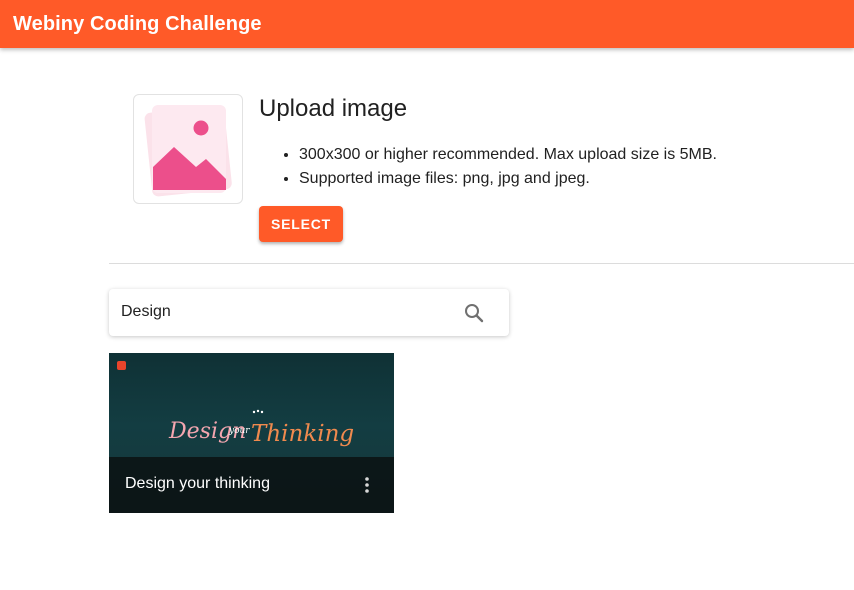  What do you see at coordinates (239, 431) in the screenshot?
I see `art-text-your: your` at bounding box center [239, 431].